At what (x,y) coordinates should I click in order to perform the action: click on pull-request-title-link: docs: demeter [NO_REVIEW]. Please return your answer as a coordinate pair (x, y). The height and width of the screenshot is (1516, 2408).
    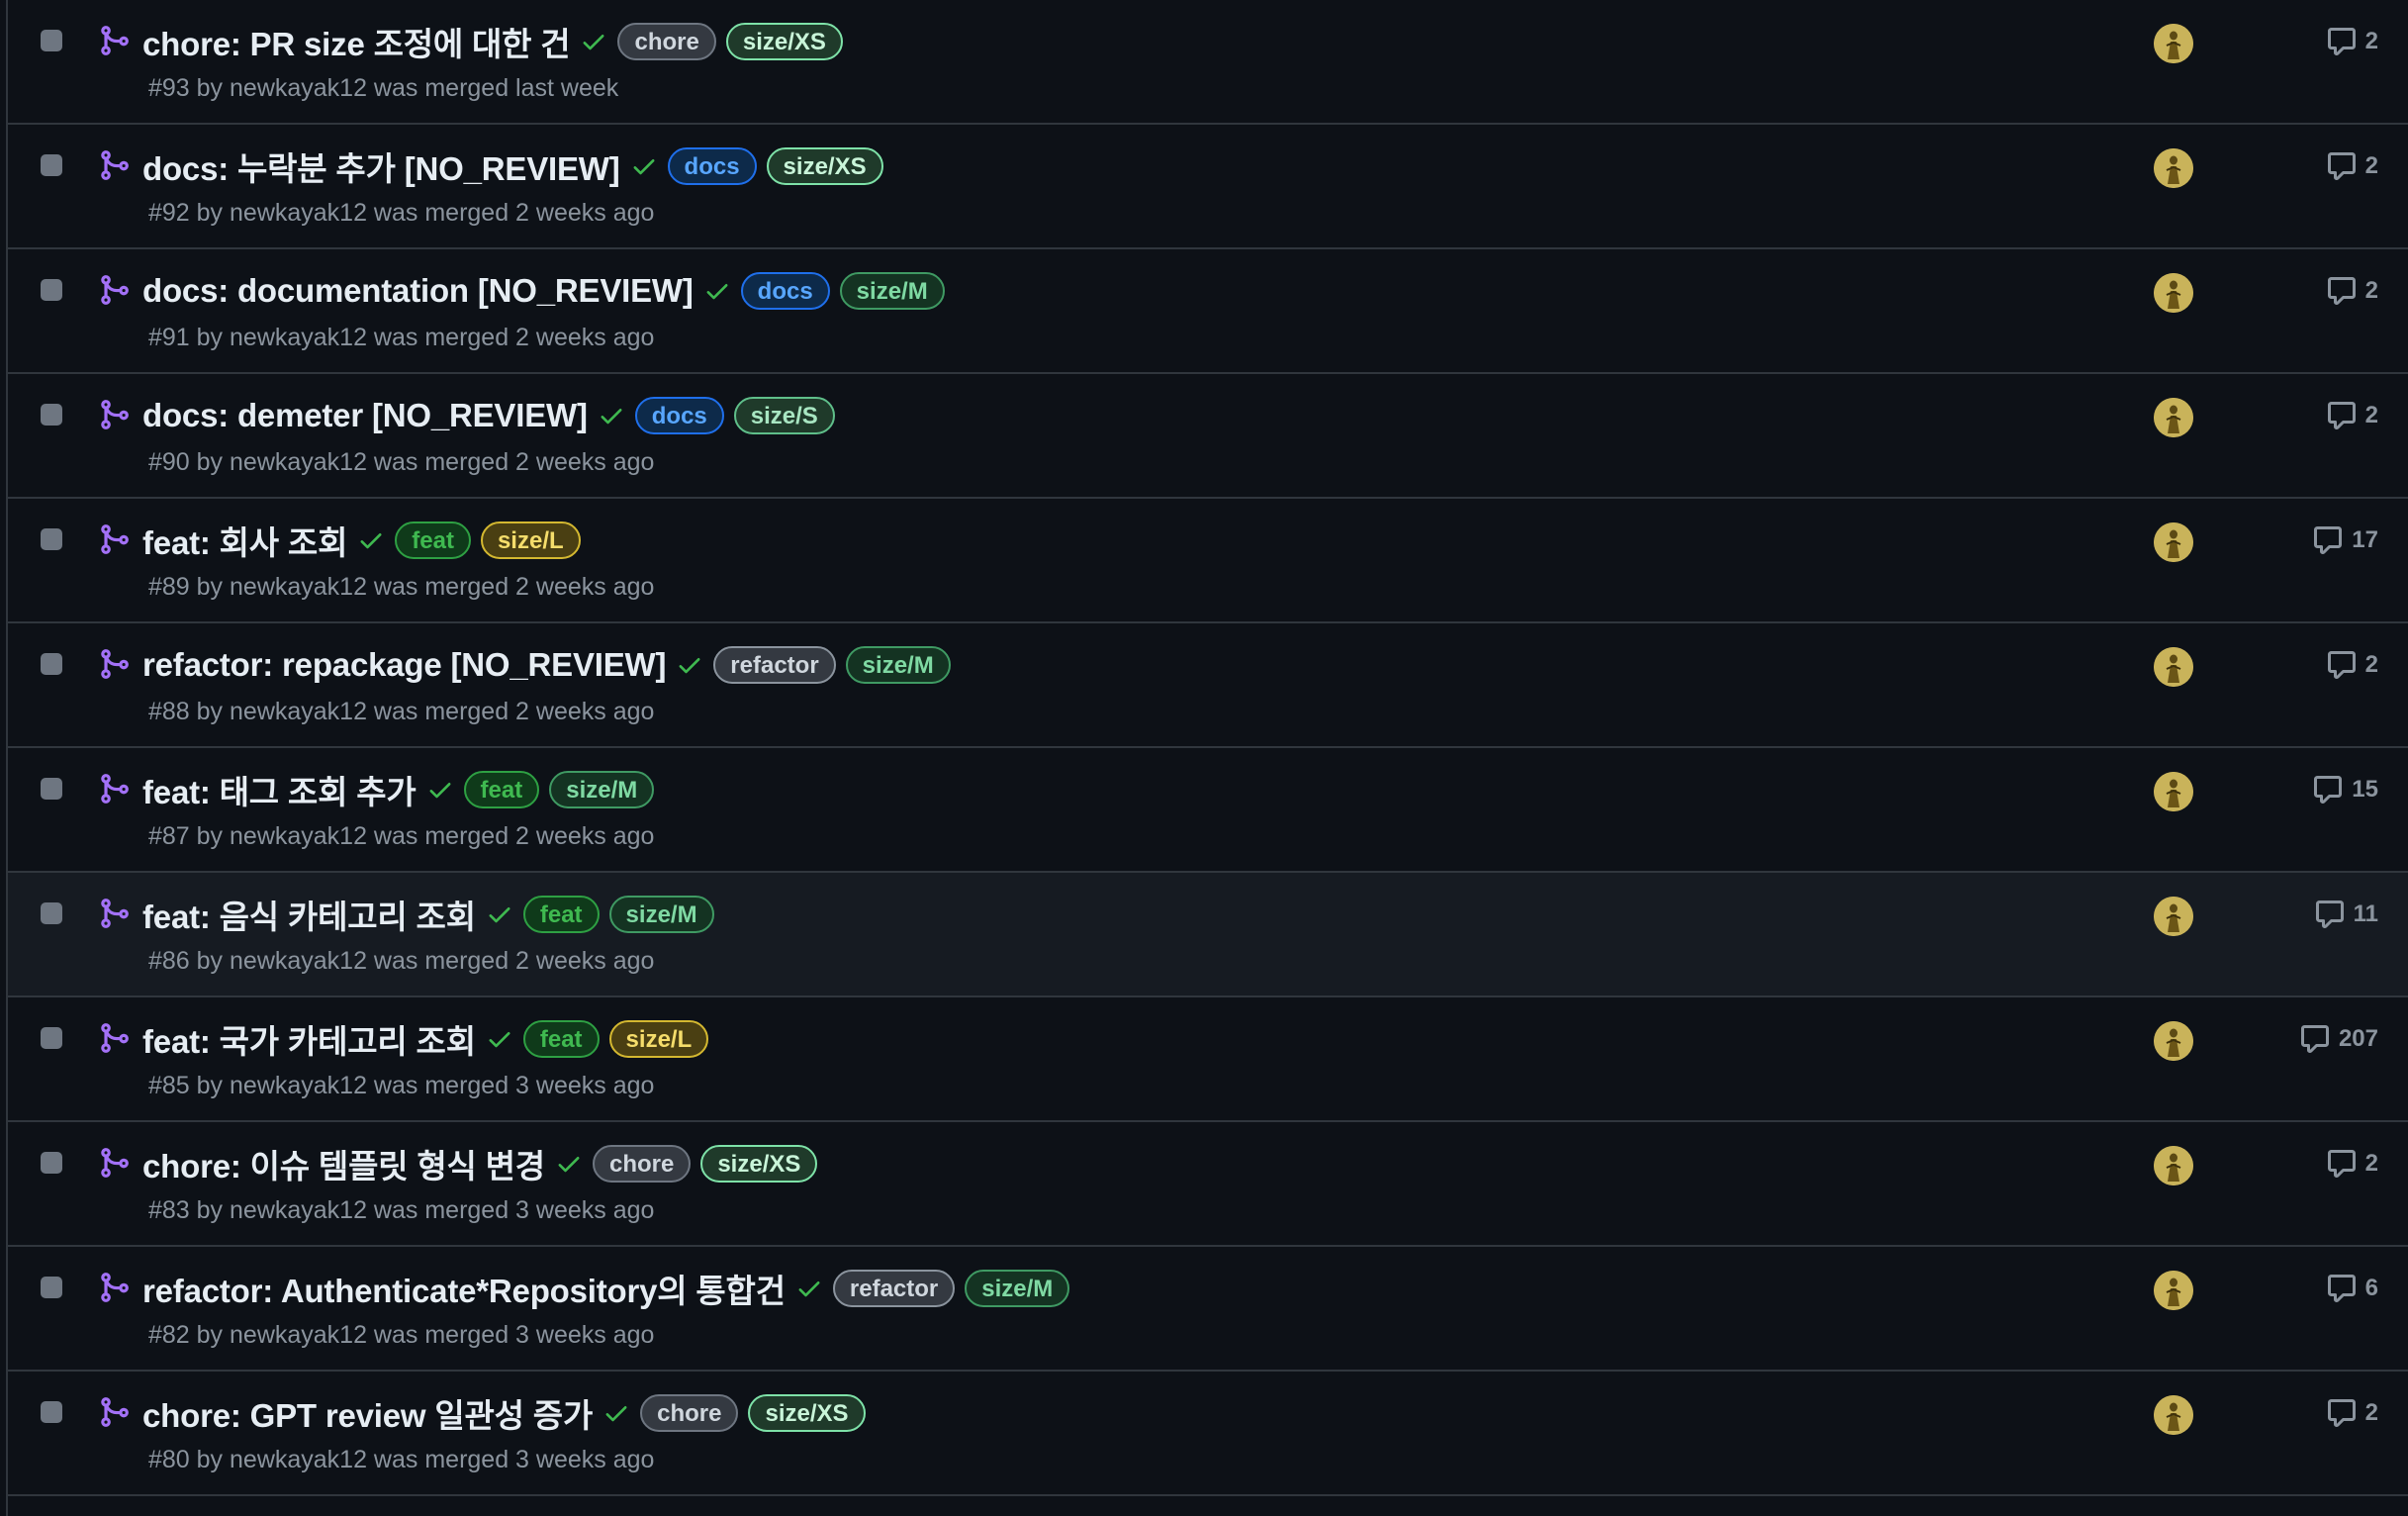
    Looking at the image, I should click on (365, 415).